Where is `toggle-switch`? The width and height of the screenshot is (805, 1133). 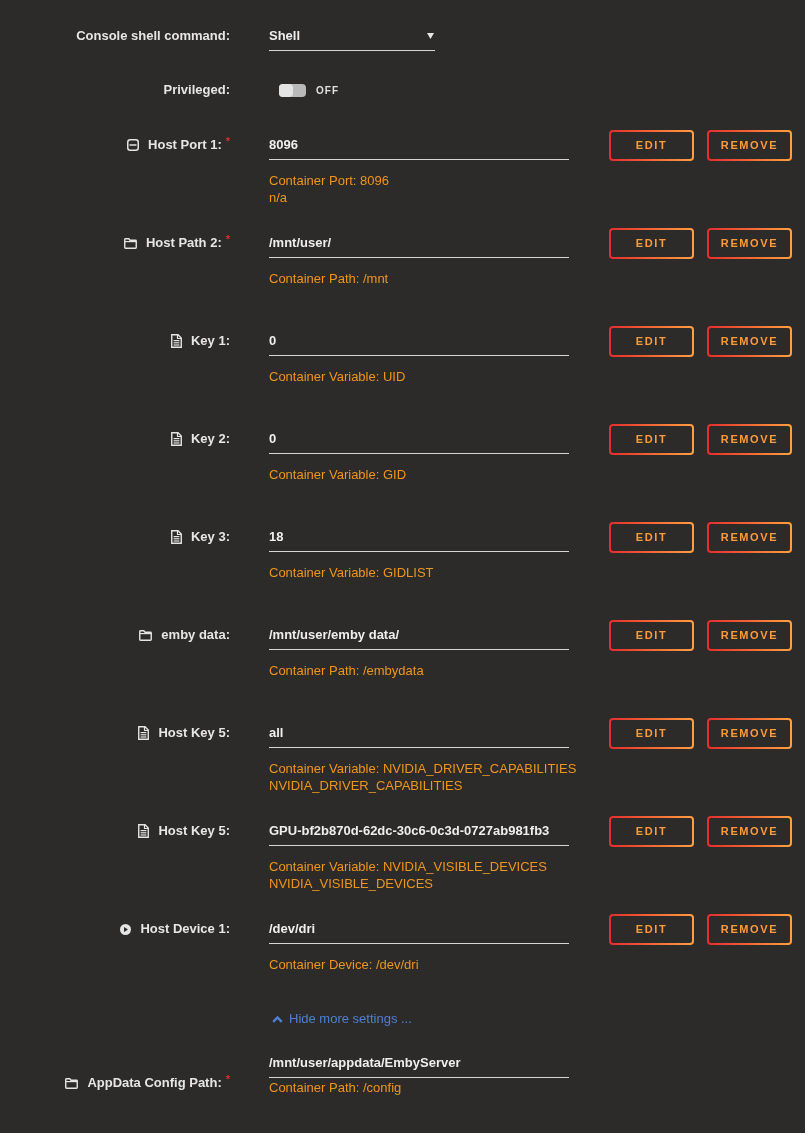 toggle-switch is located at coordinates (292, 90).